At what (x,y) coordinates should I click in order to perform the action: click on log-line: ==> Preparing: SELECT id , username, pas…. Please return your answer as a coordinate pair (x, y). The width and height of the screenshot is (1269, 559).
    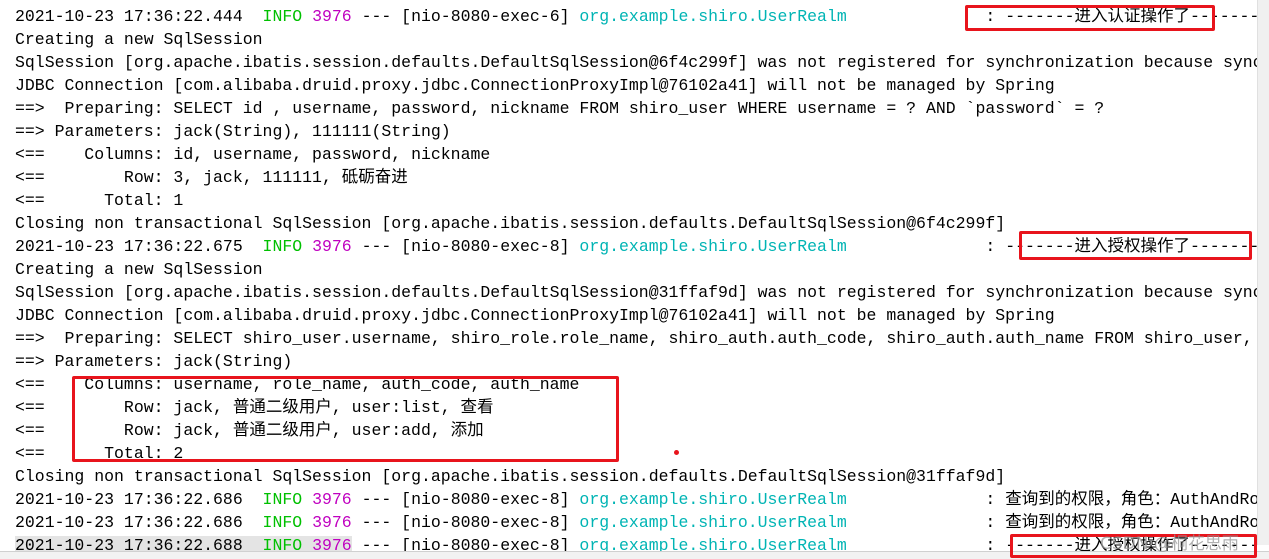
    Looking at the image, I should click on (636, 108).